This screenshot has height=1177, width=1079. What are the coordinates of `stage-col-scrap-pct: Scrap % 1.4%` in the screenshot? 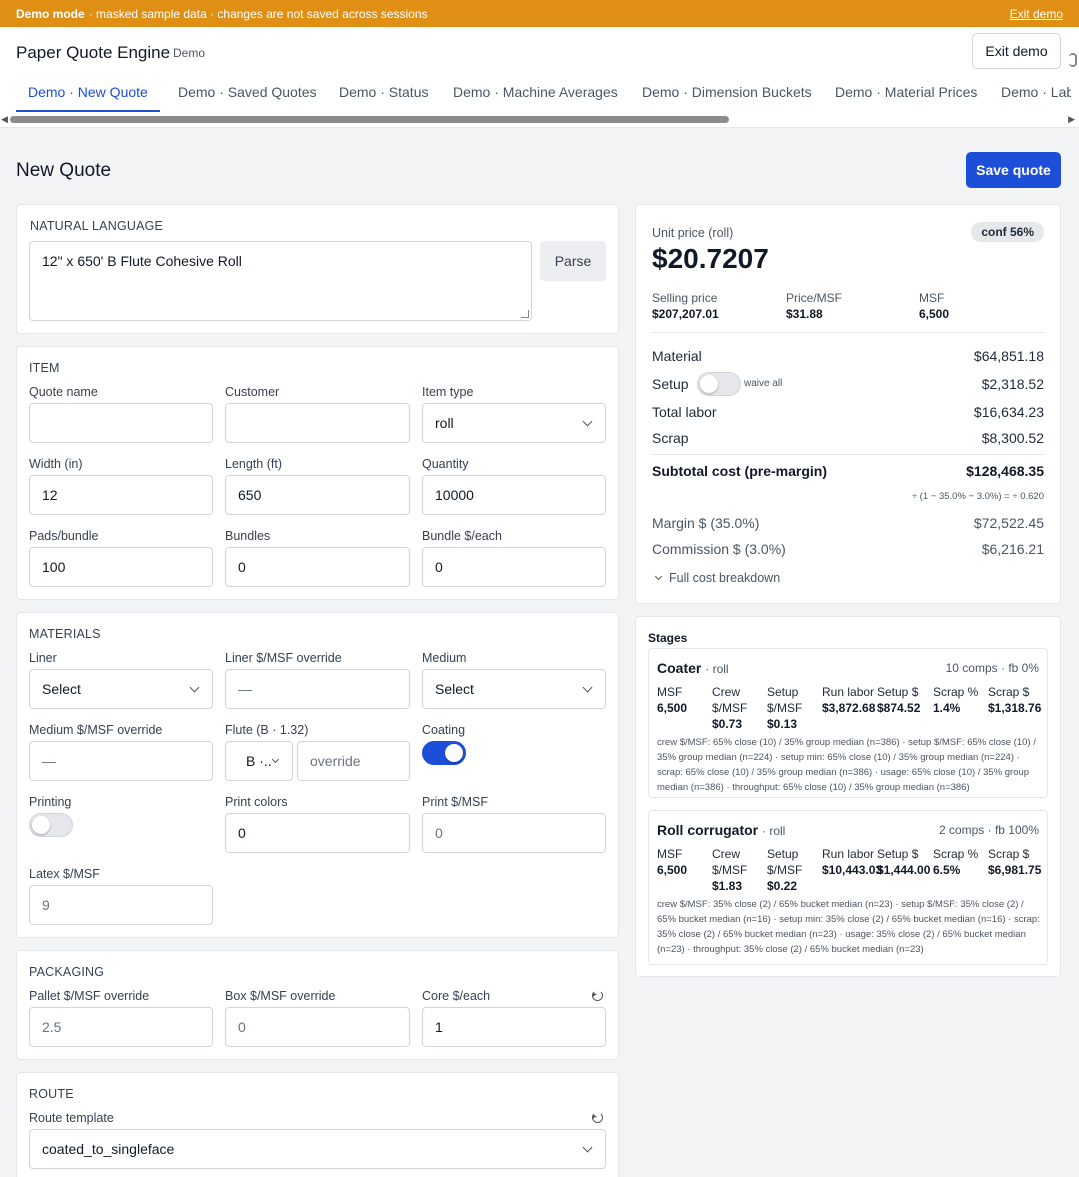 It's located at (958, 700).